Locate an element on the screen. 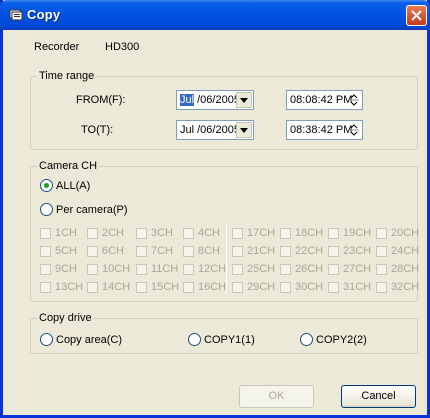 Image resolution: width=430 pixels, height=418 pixels. from-date-rest: /06/2005 is located at coordinates (217, 100).